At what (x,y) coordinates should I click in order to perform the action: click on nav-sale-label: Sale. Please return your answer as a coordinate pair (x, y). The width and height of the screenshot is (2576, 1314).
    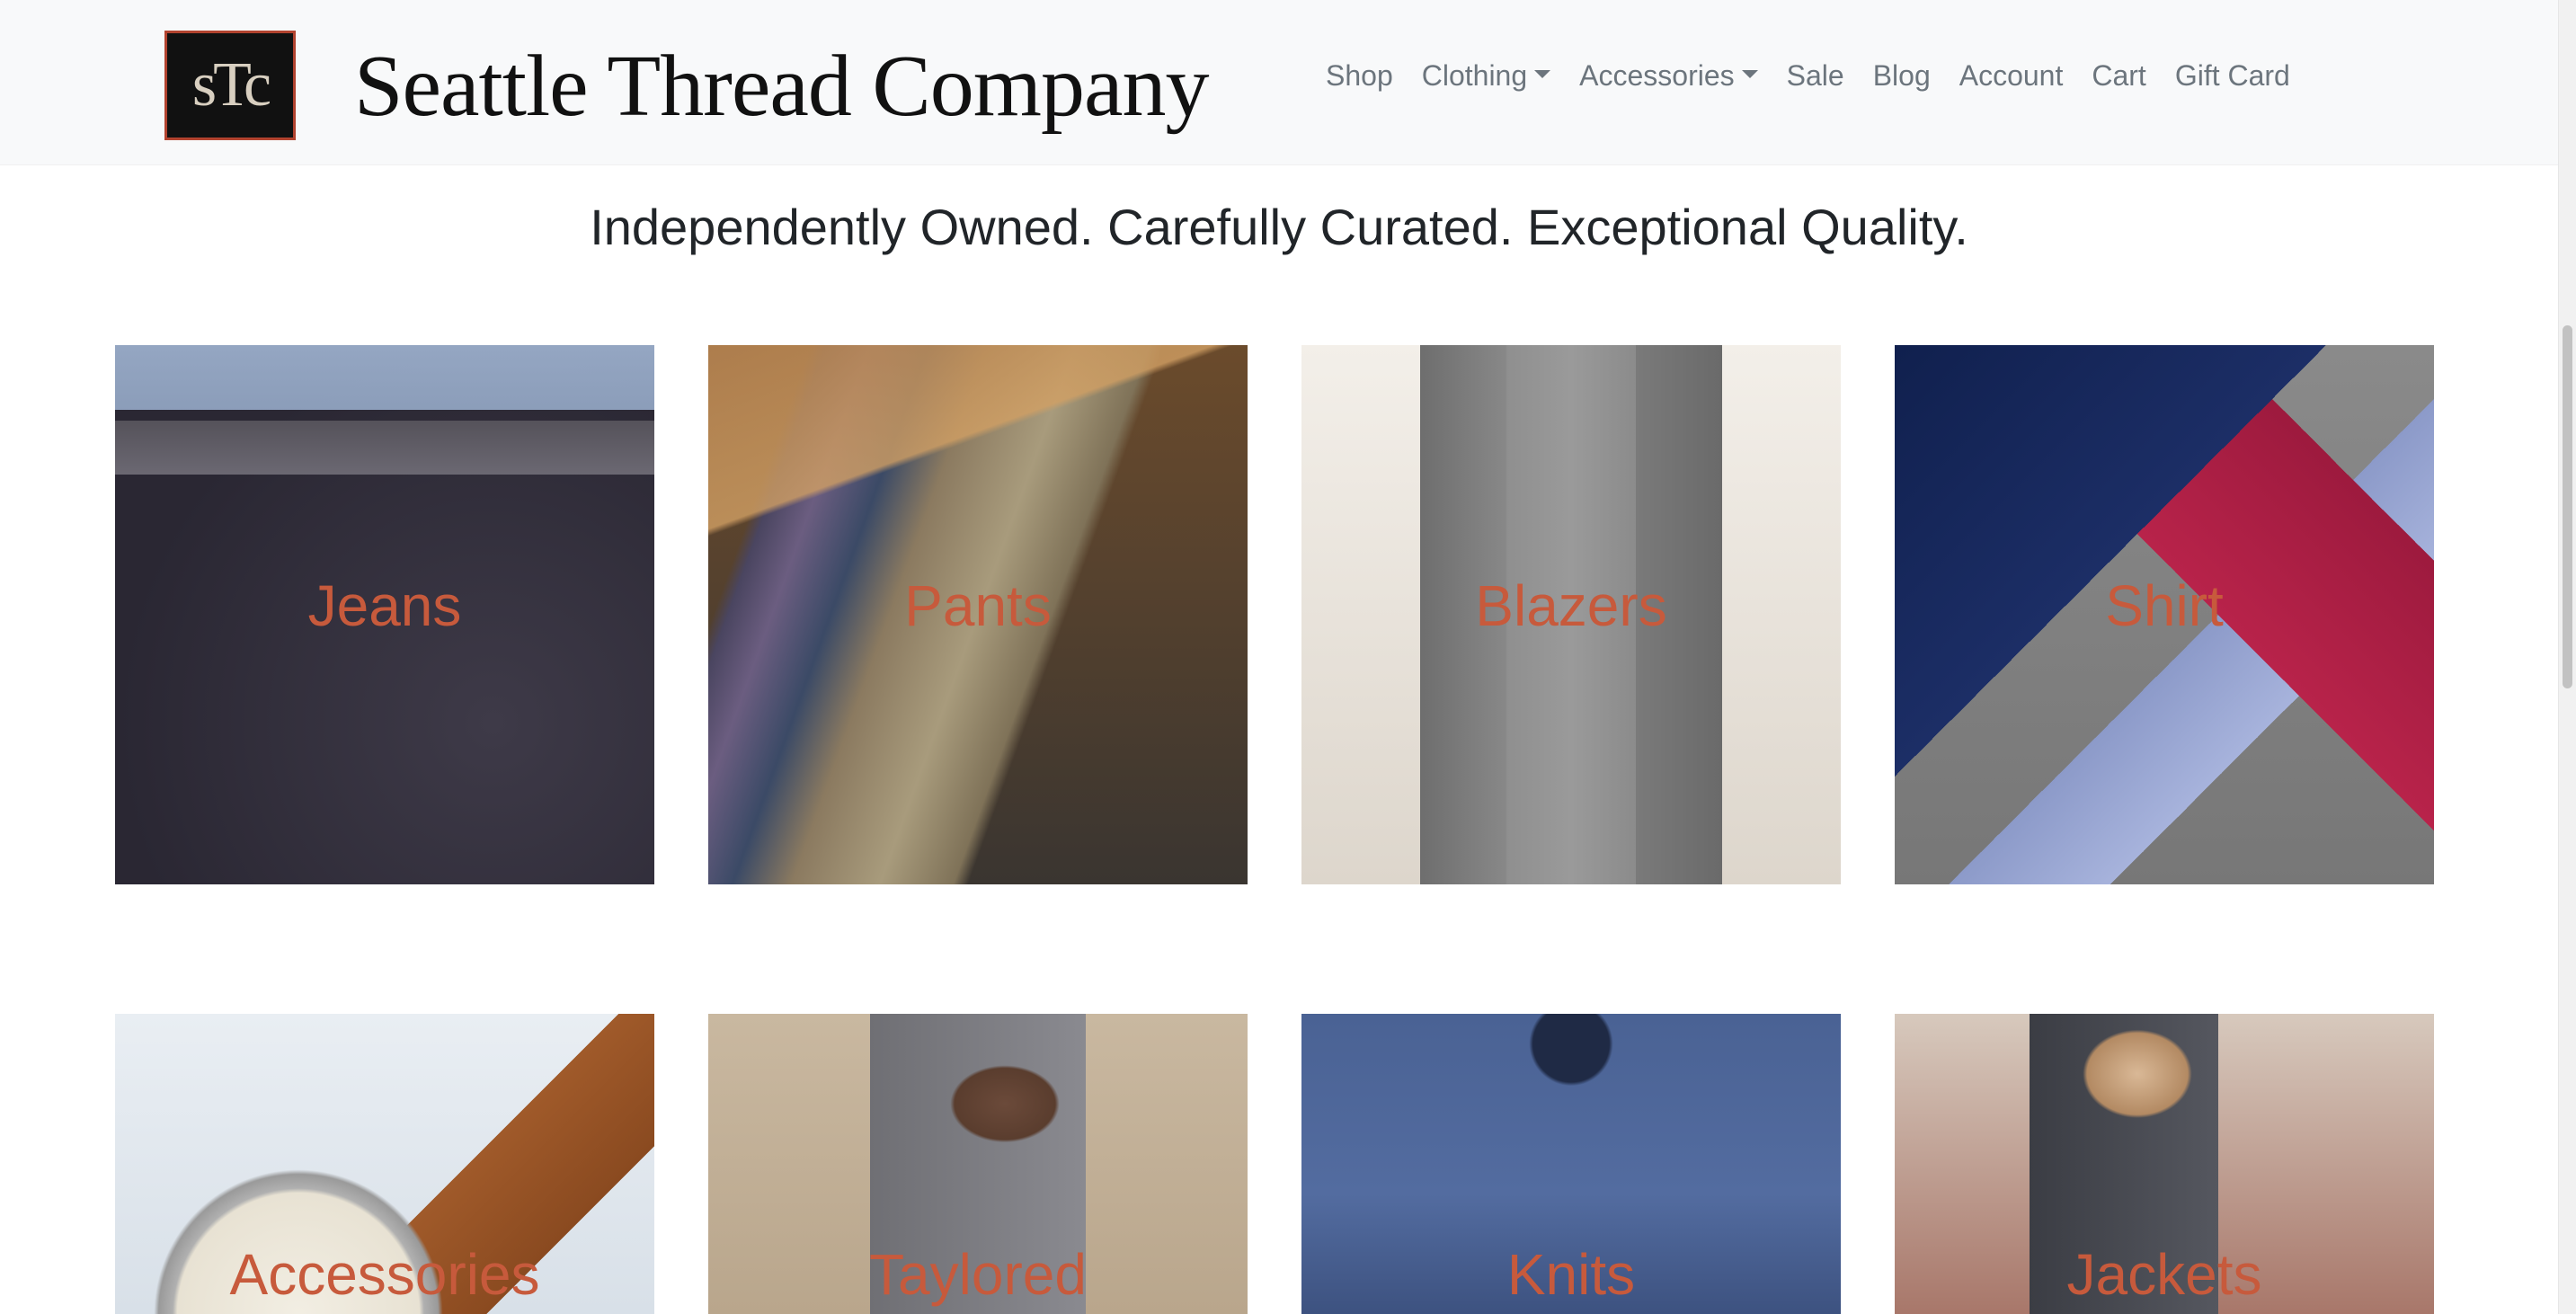
    Looking at the image, I should click on (1815, 75).